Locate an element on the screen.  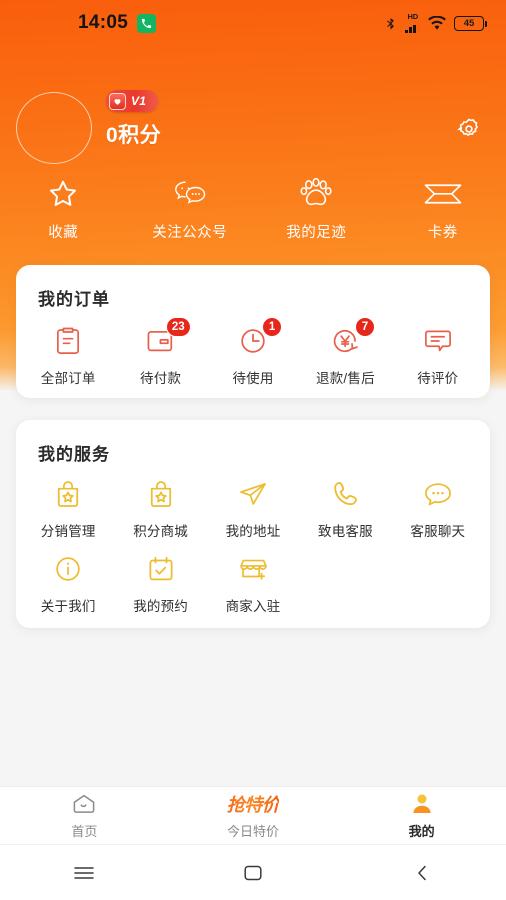
order-item-unpaid: 23 待付款 is located at coordinates (160, 352).